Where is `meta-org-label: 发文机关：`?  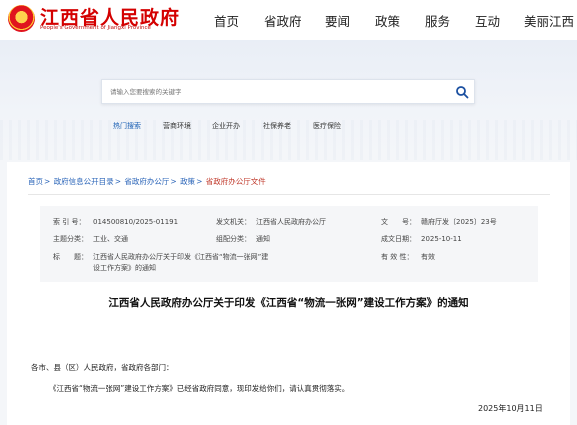
meta-org-label: 发文机关： is located at coordinates (233, 222).